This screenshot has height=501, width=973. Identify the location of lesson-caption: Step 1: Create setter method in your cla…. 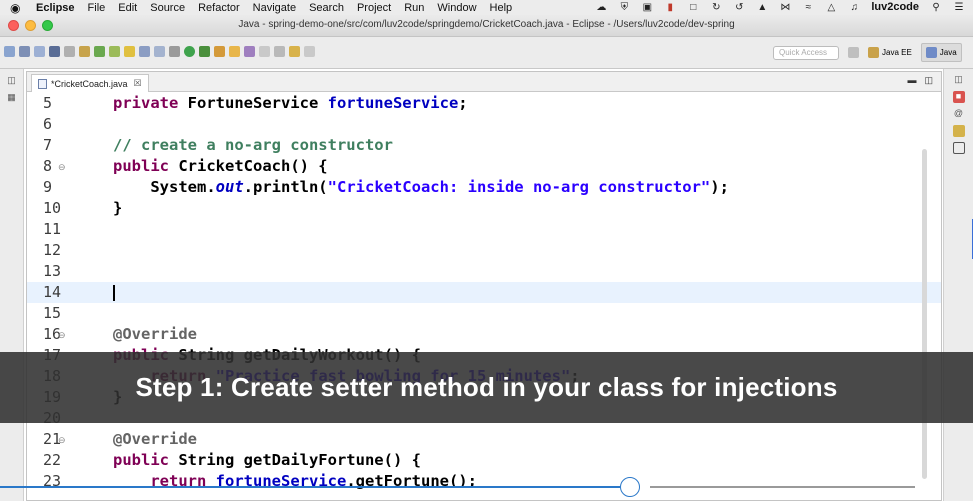
(486, 387).